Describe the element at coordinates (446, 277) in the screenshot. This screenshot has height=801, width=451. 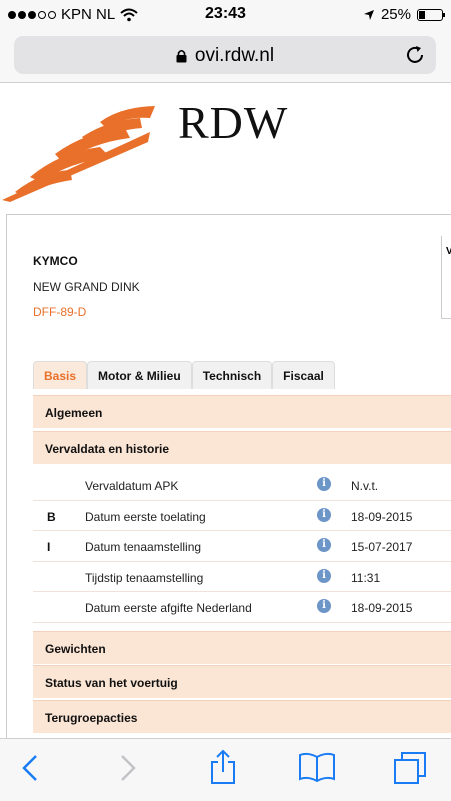
I see `side-panel: V` at that location.